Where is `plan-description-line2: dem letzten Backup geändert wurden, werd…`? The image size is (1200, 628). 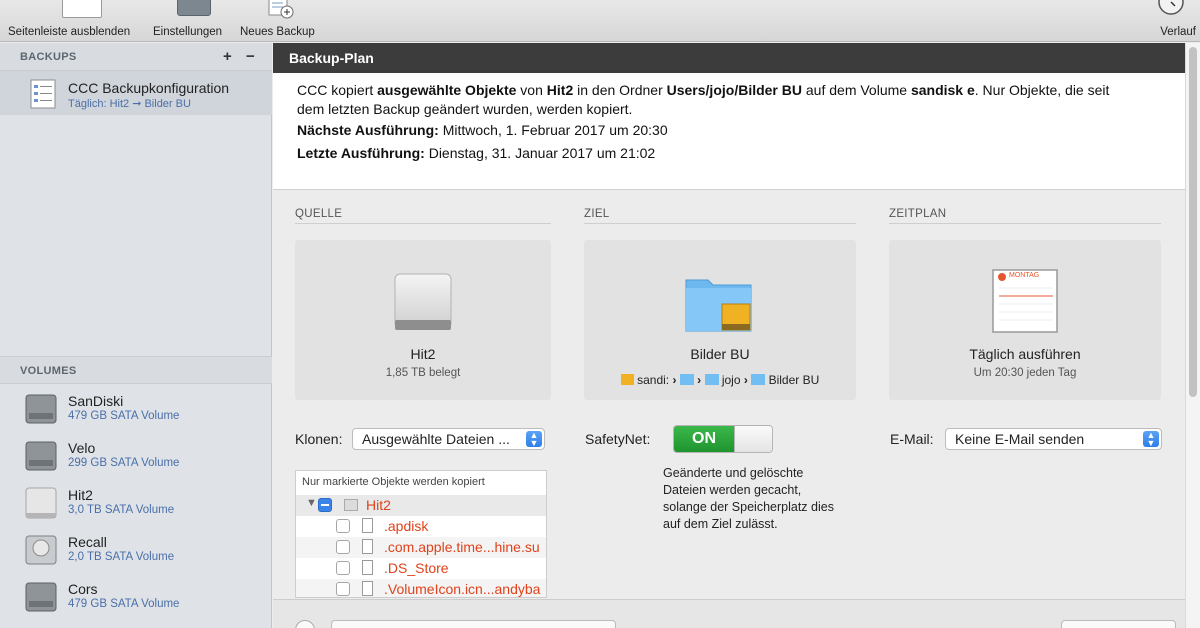 plan-description-line2: dem letzten Backup geändert wurden, werd… is located at coordinates (465, 109).